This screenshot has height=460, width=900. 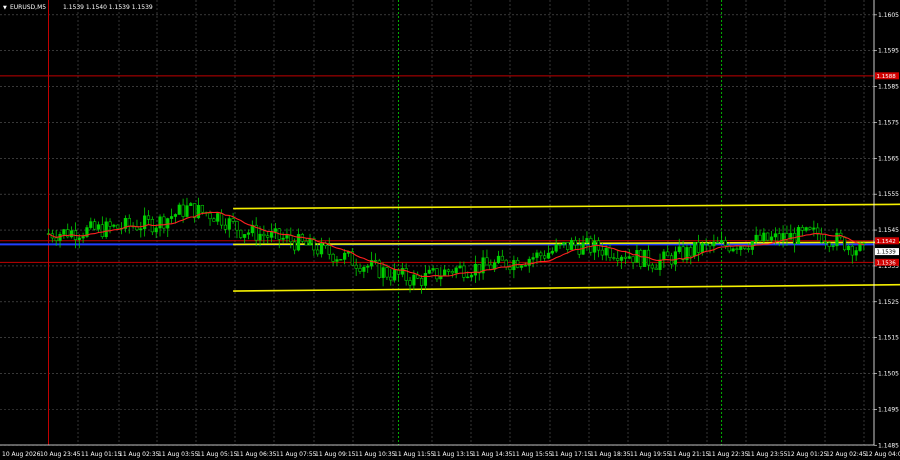 What do you see at coordinates (888, 194) in the screenshot?
I see `y-tick-label: 1.1555` at bounding box center [888, 194].